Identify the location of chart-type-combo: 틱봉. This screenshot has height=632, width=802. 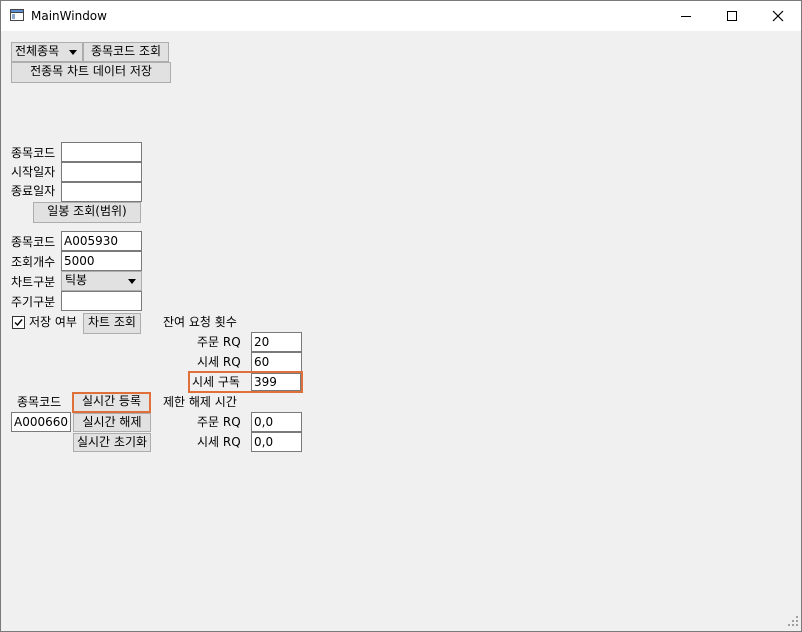
(101, 281).